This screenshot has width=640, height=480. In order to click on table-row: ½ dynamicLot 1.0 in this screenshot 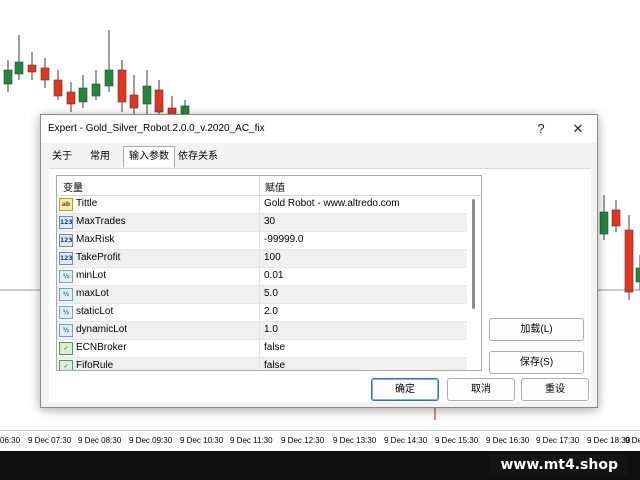, I will do `click(262, 331)`.